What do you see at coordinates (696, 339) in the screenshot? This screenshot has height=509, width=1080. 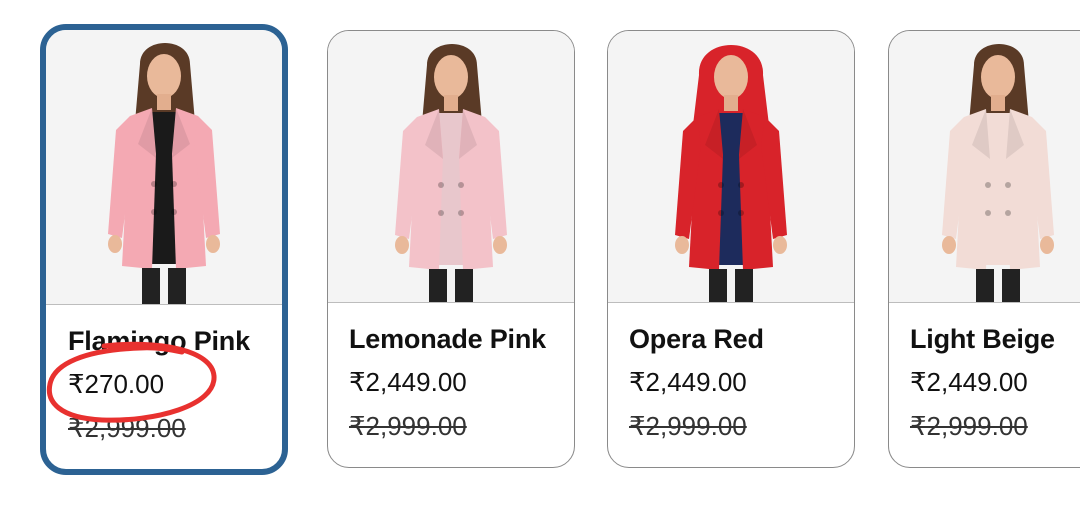 I see `product-name: Opera Red` at bounding box center [696, 339].